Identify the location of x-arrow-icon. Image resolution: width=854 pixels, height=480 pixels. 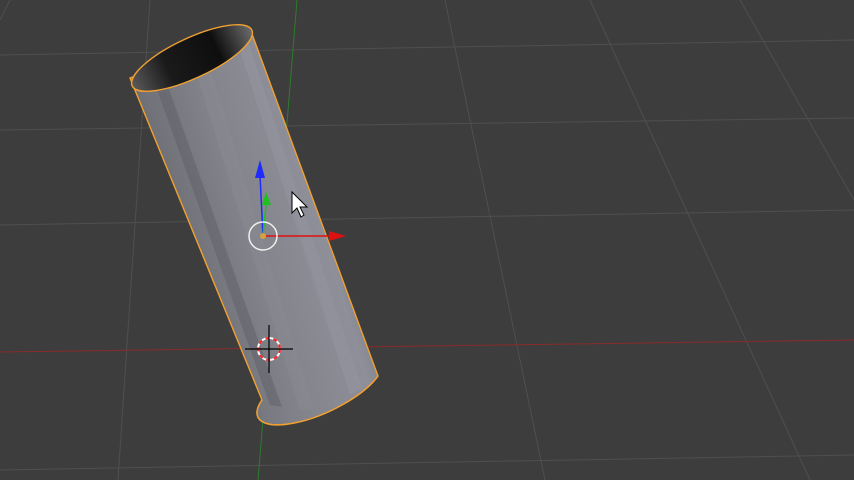
(337, 236).